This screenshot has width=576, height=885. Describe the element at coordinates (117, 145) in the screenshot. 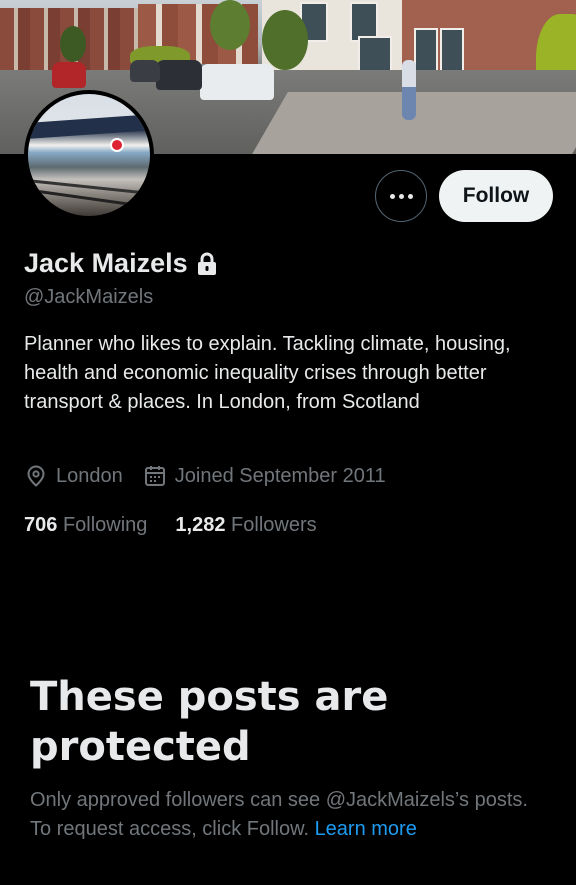

I see `avatar-roundel-sign` at that location.